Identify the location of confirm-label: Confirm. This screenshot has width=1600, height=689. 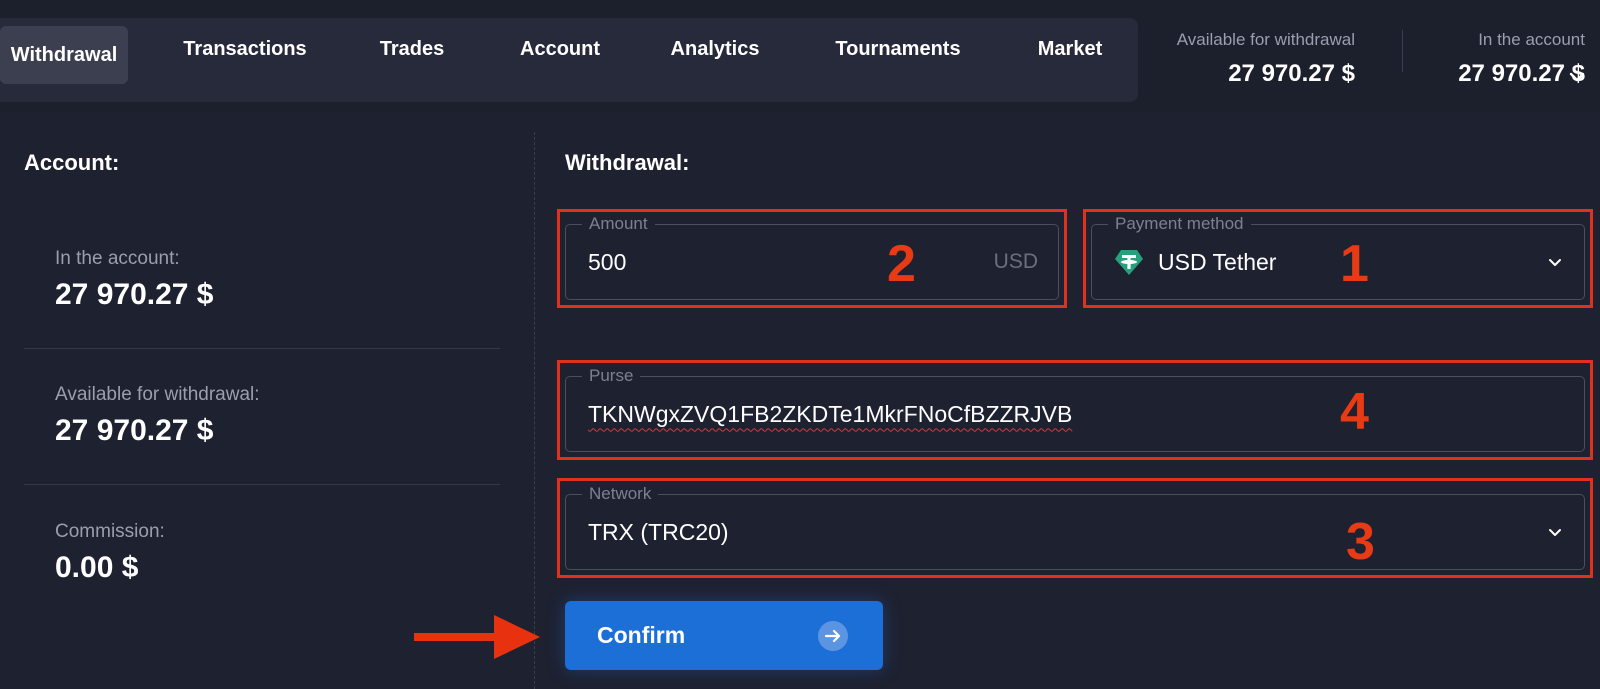
(641, 635).